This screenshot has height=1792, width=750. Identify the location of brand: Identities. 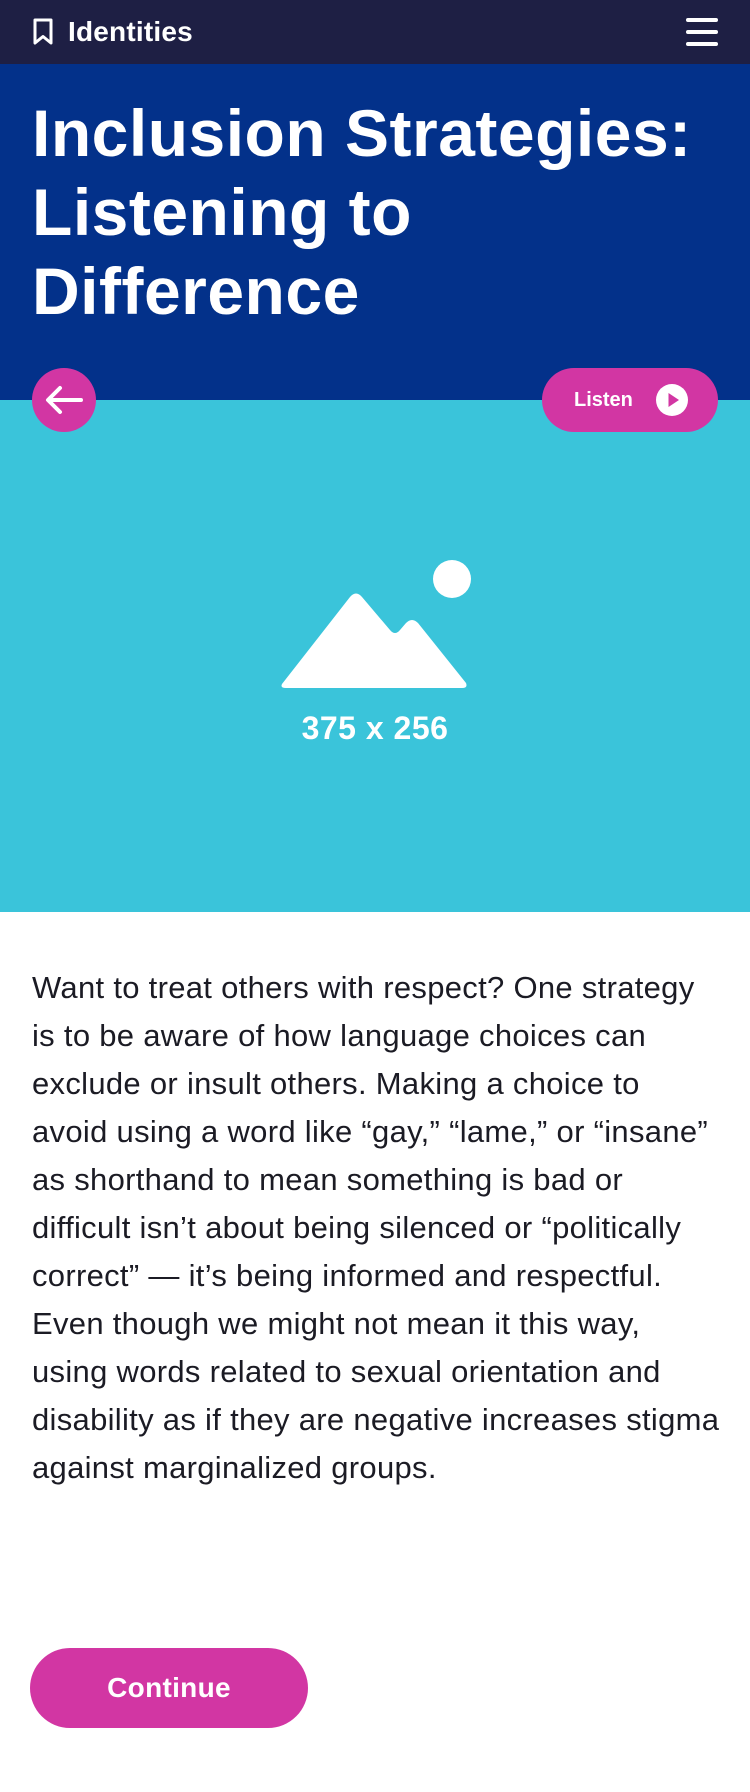
(112, 32).